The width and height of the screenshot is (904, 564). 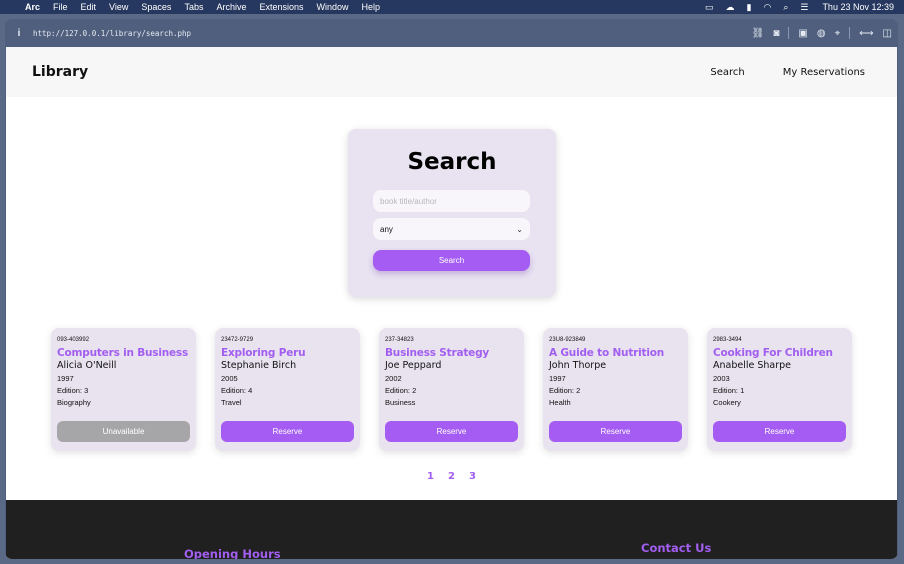 I want to click on book-genre: Business, so click(x=400, y=402).